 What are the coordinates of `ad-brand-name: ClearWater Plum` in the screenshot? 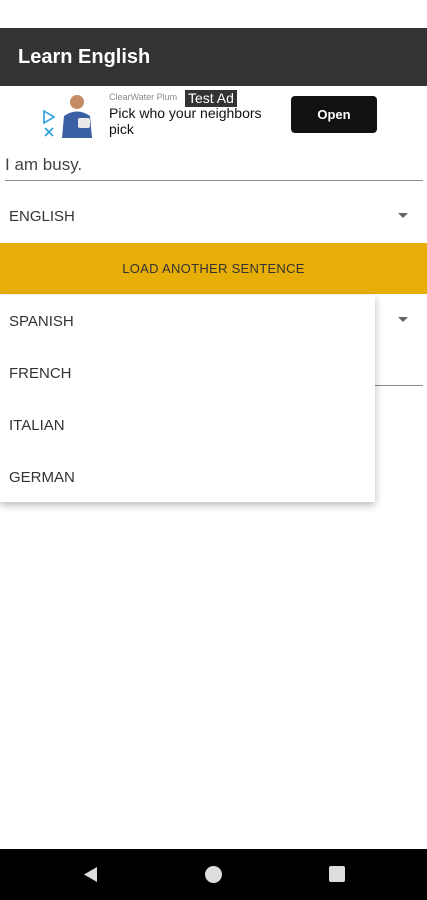 It's located at (143, 97).